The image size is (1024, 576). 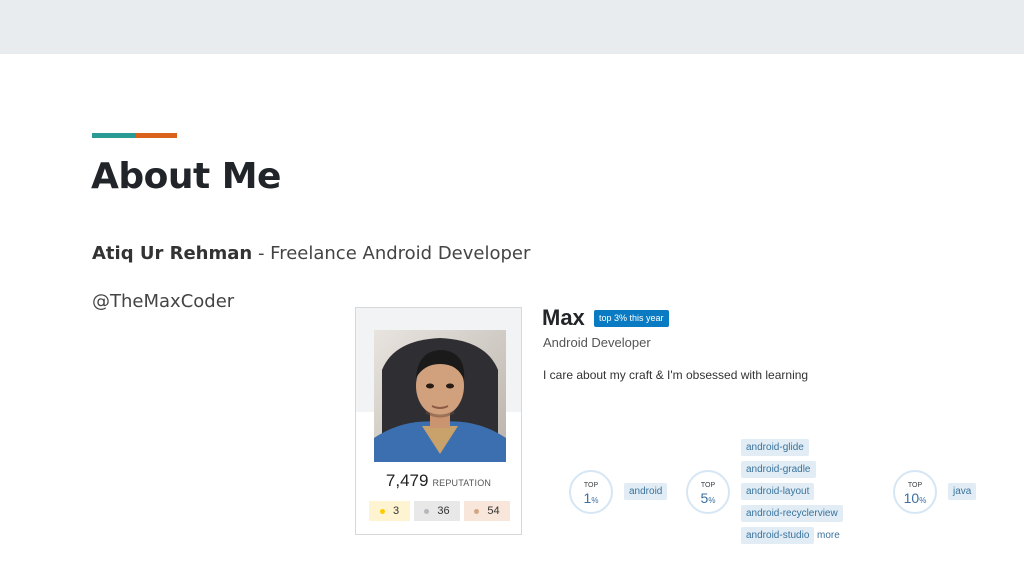 What do you see at coordinates (407, 480) in the screenshot?
I see `reputation-value: 7,479` at bounding box center [407, 480].